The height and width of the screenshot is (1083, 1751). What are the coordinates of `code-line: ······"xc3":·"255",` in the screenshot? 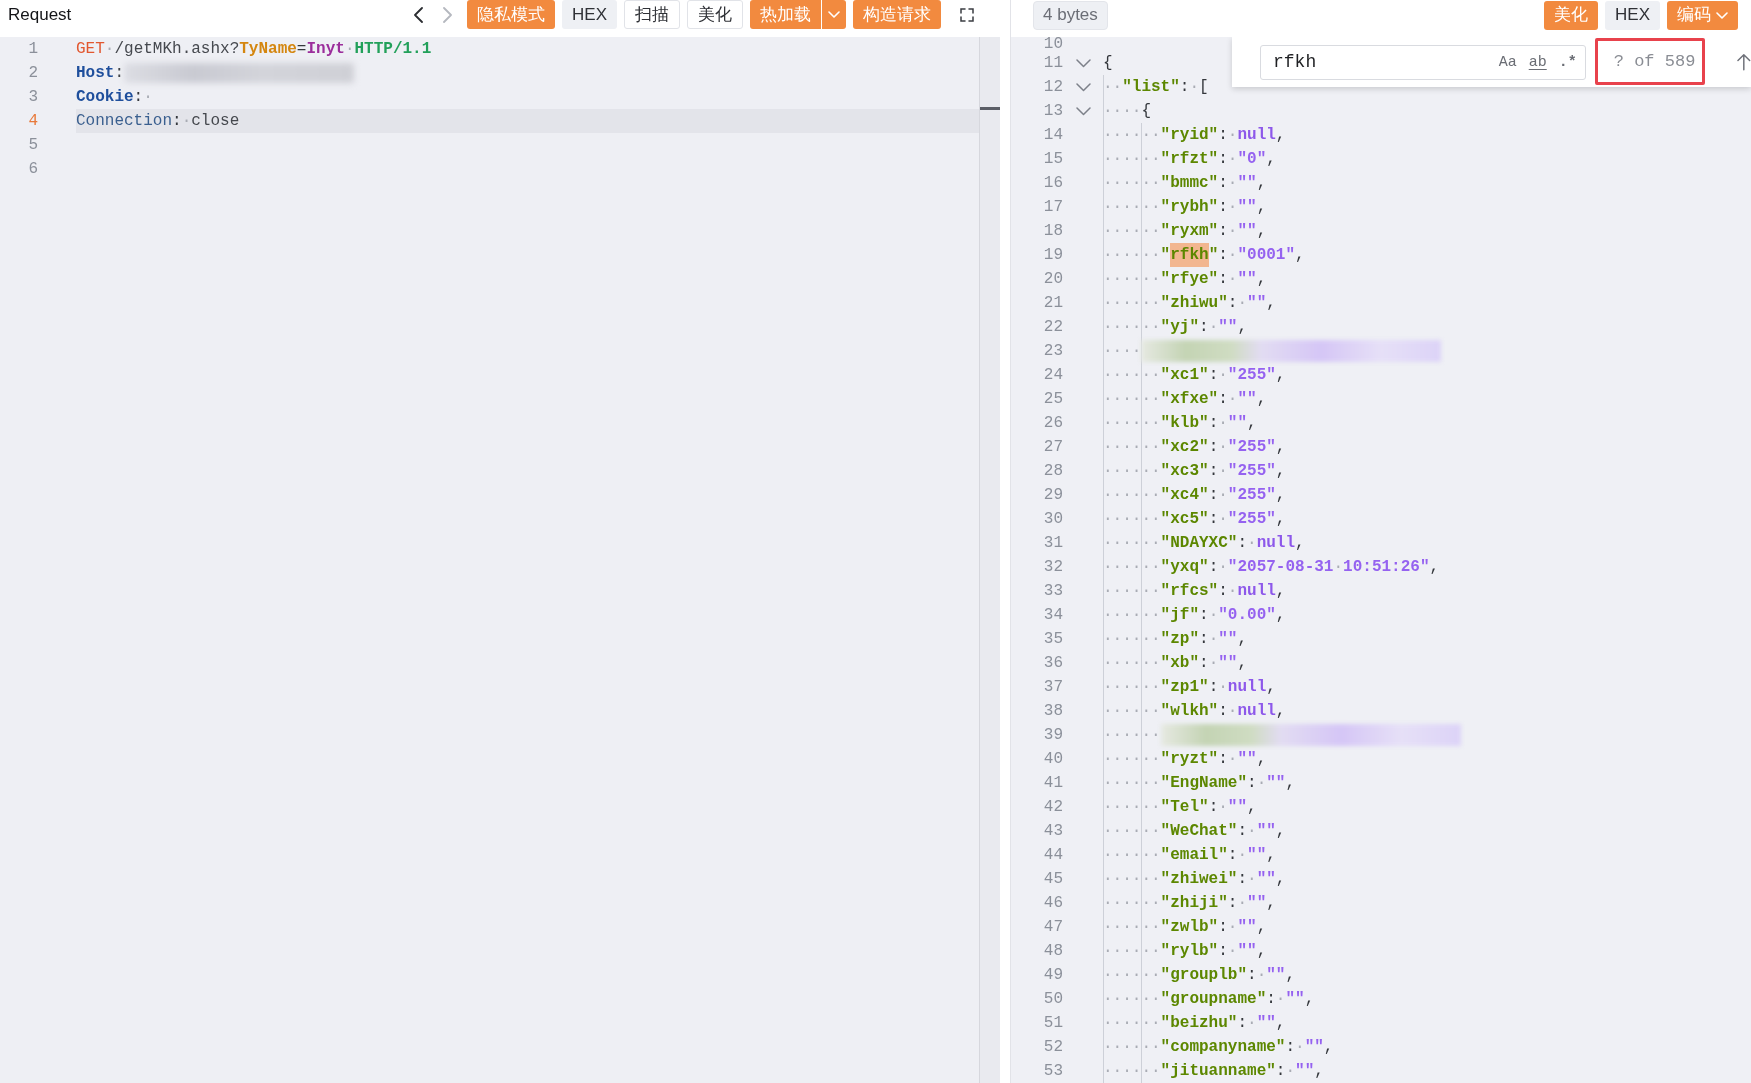 It's located at (1194, 471).